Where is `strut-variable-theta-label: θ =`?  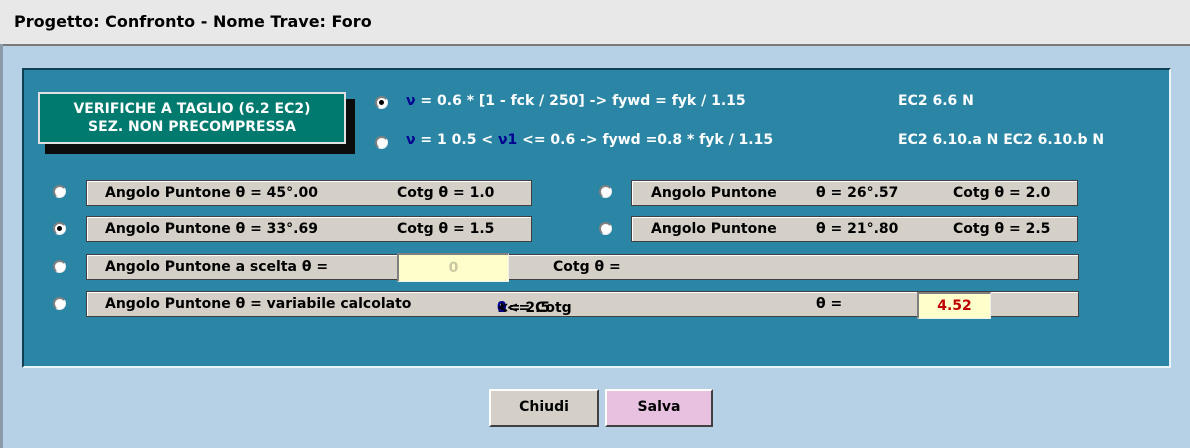 strut-variable-theta-label: θ = is located at coordinates (829, 304).